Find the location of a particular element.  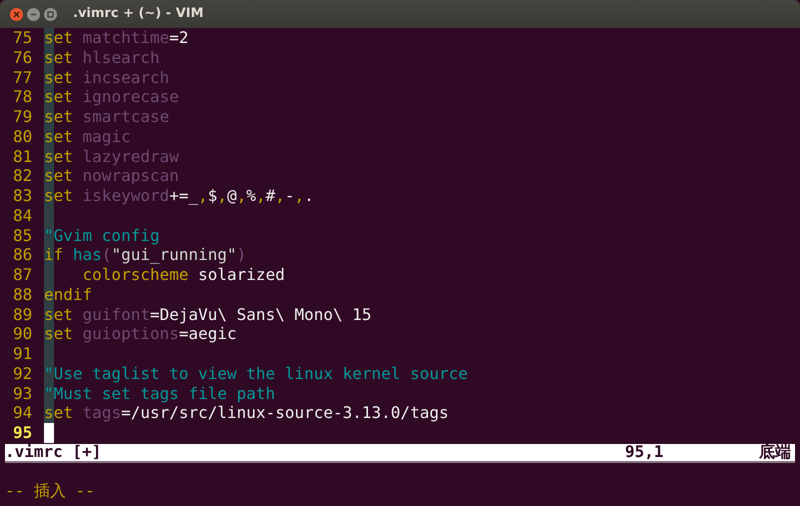

cursor-position: 95,1 is located at coordinates (645, 452).